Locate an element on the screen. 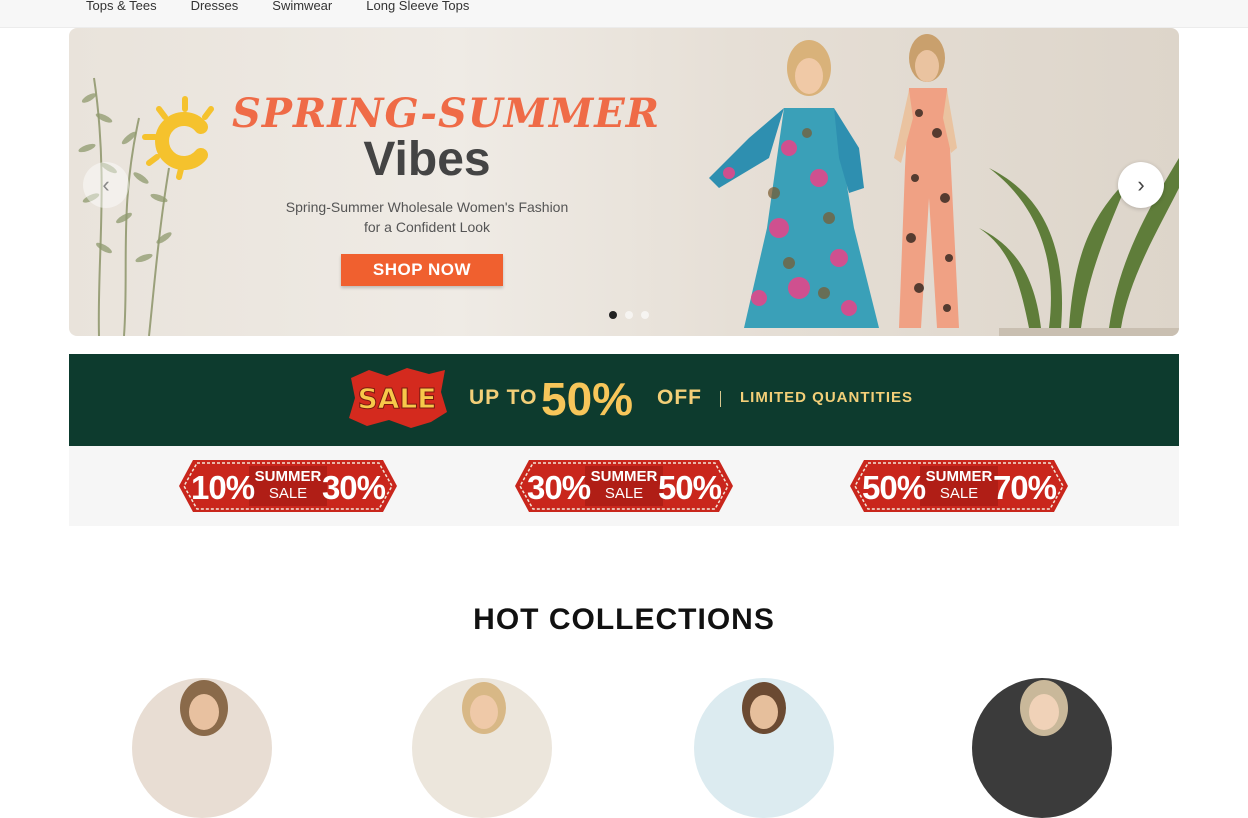 The height and width of the screenshot is (818, 1248). sale-percent: 50% is located at coordinates (587, 399).